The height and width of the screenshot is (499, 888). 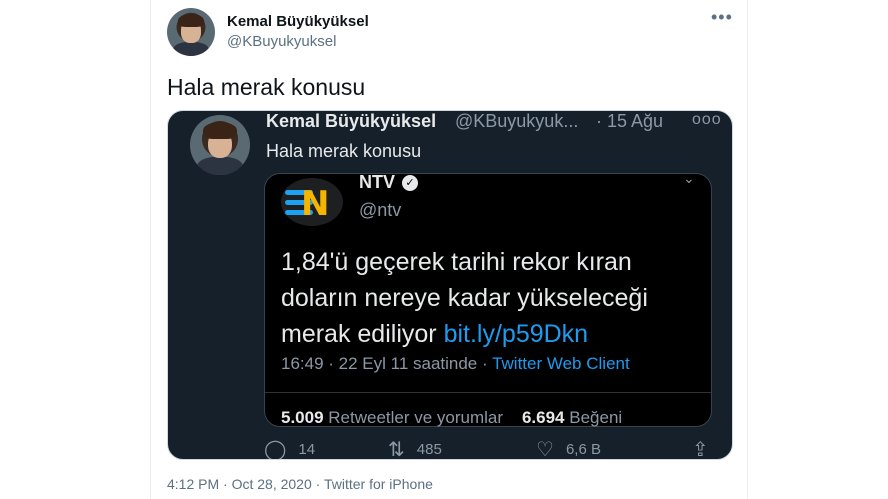 I want to click on share-action: ⇪, so click(x=700, y=448).